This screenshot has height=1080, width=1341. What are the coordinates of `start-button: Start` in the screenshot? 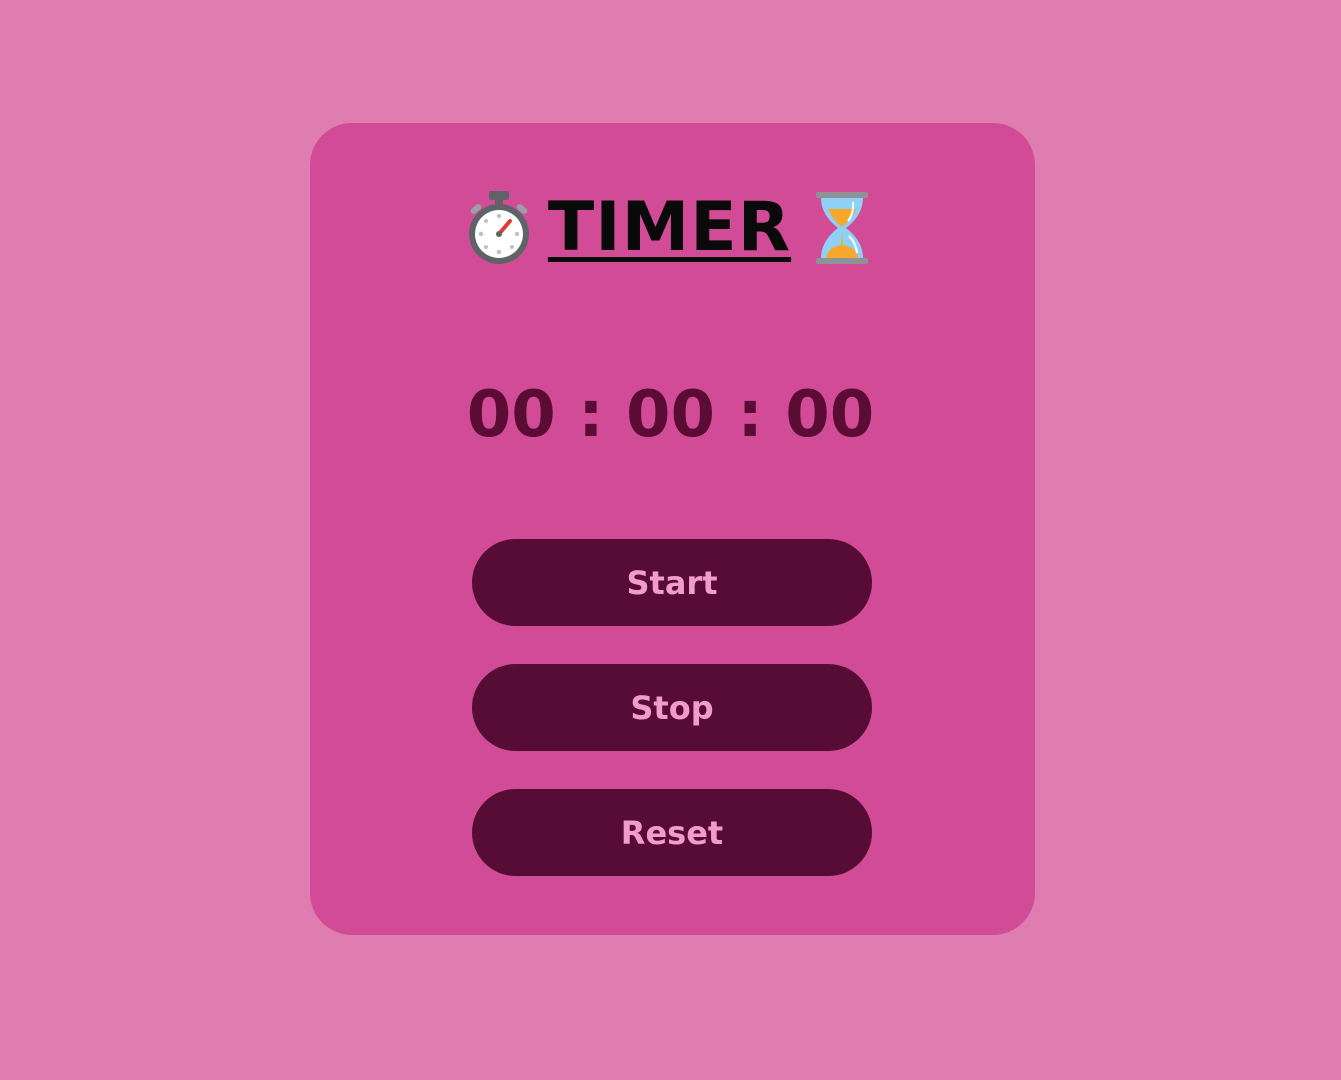 It's located at (672, 582).